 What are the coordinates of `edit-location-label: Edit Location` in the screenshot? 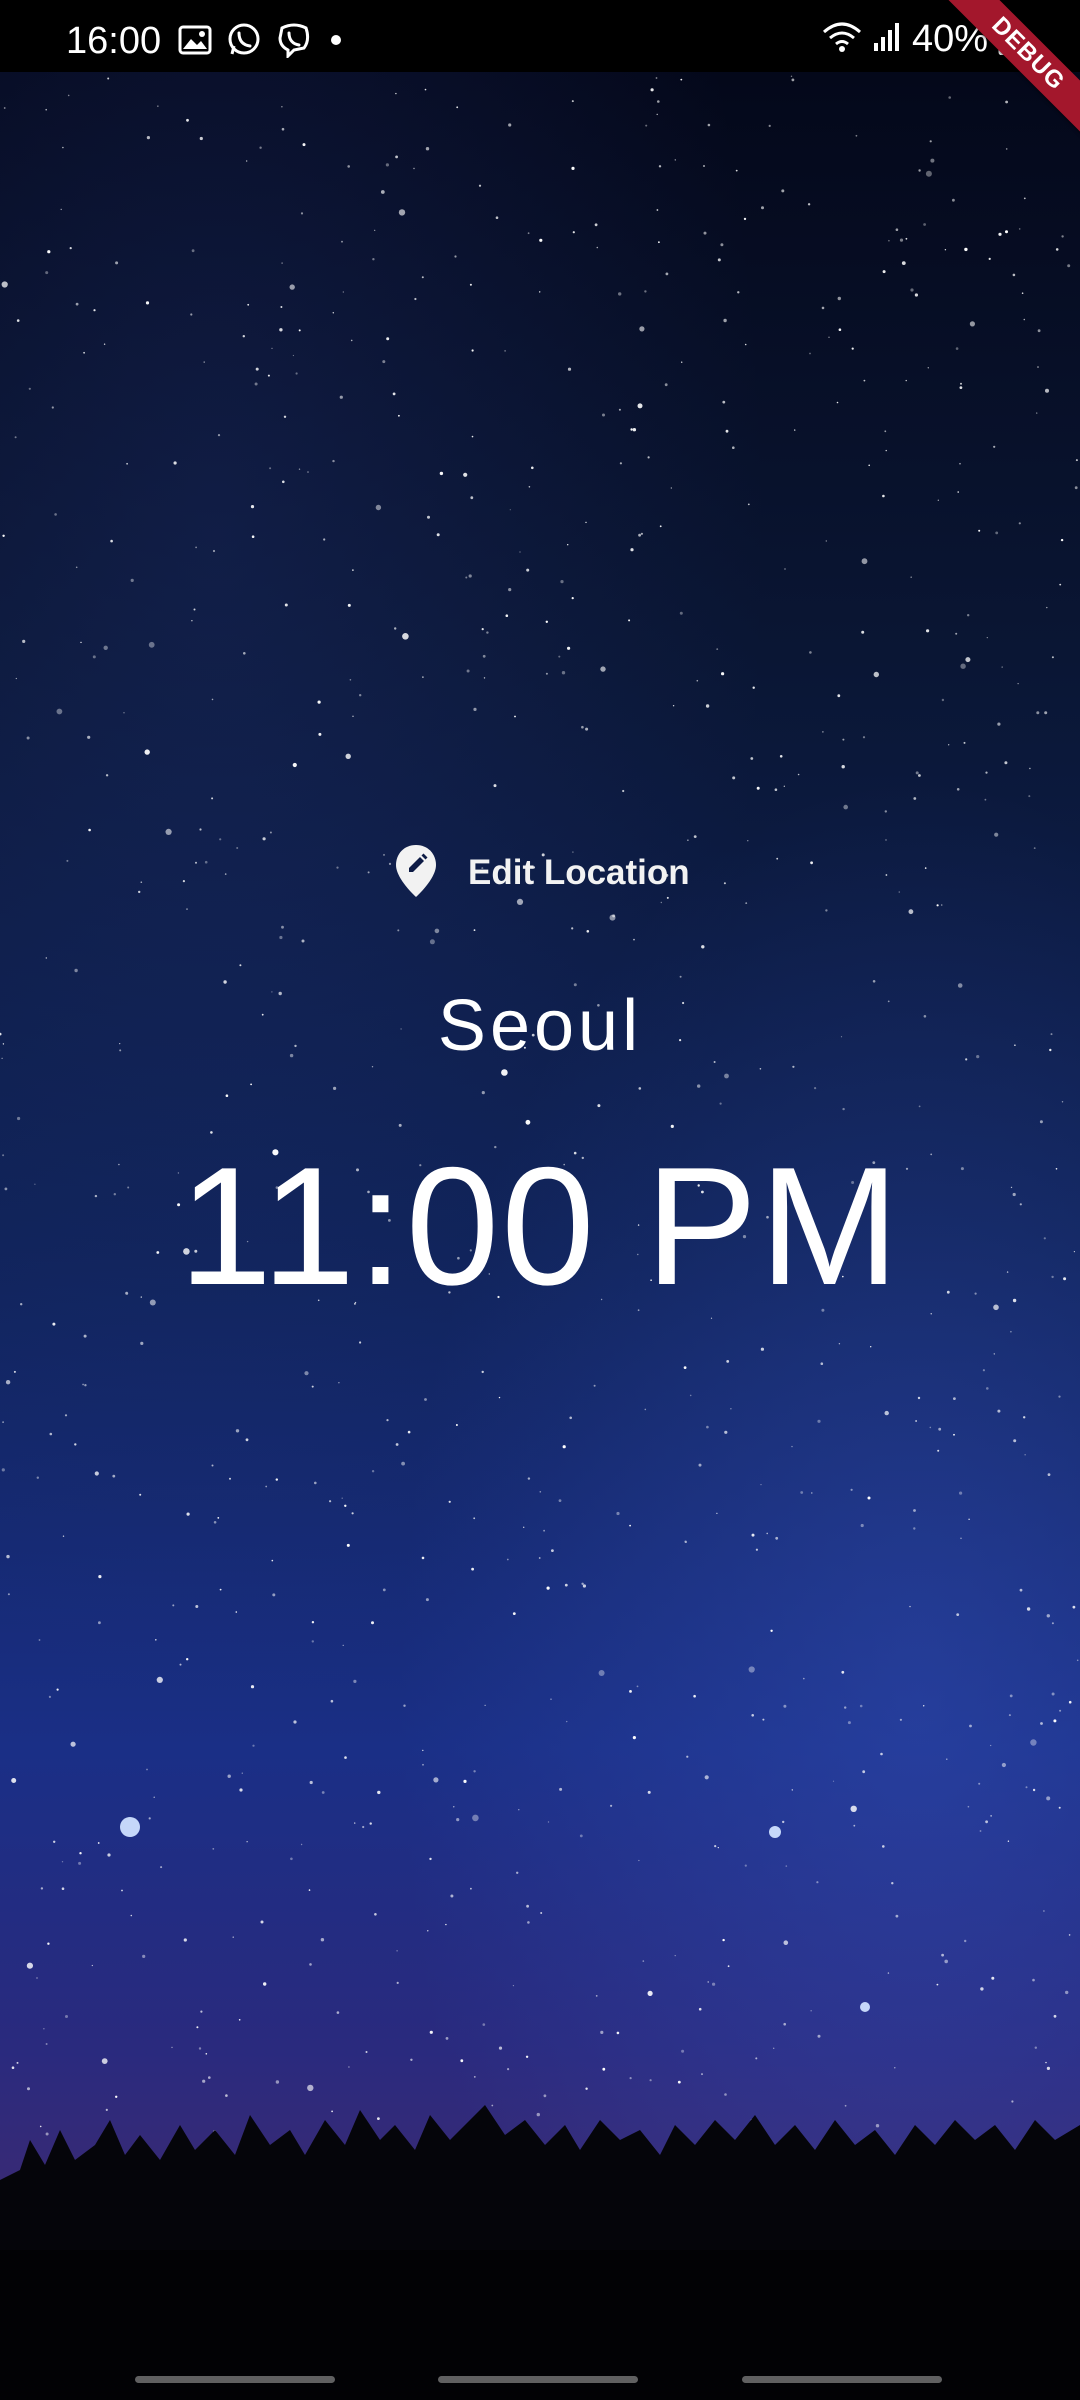 It's located at (579, 872).